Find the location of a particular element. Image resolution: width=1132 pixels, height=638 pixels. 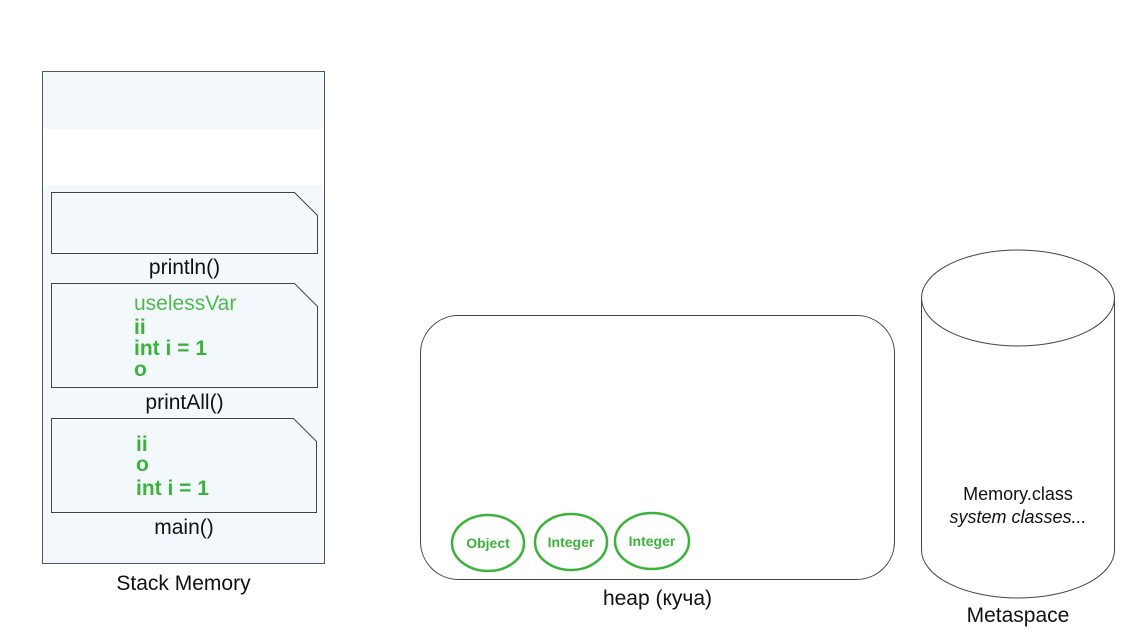

stack-top-shade is located at coordinates (183, 100).